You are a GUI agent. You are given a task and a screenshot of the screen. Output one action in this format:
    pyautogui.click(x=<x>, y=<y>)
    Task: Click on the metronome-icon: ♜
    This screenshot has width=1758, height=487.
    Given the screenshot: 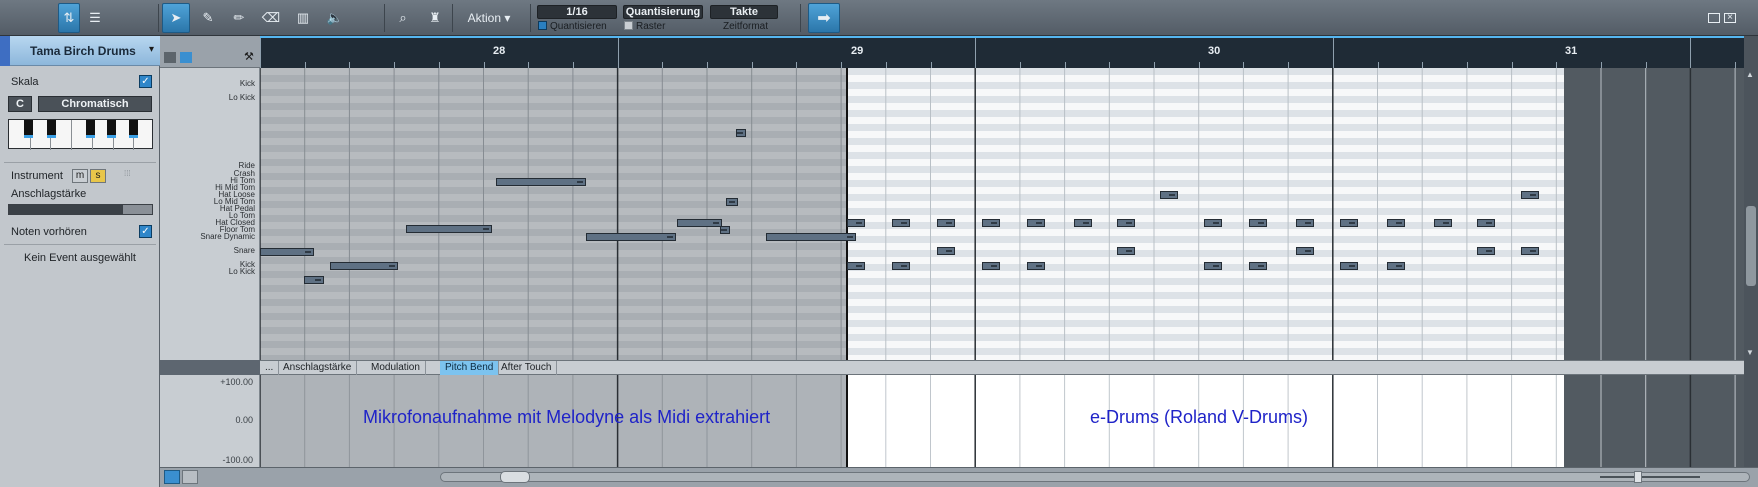 What is the action you would take?
    pyautogui.click(x=435, y=18)
    